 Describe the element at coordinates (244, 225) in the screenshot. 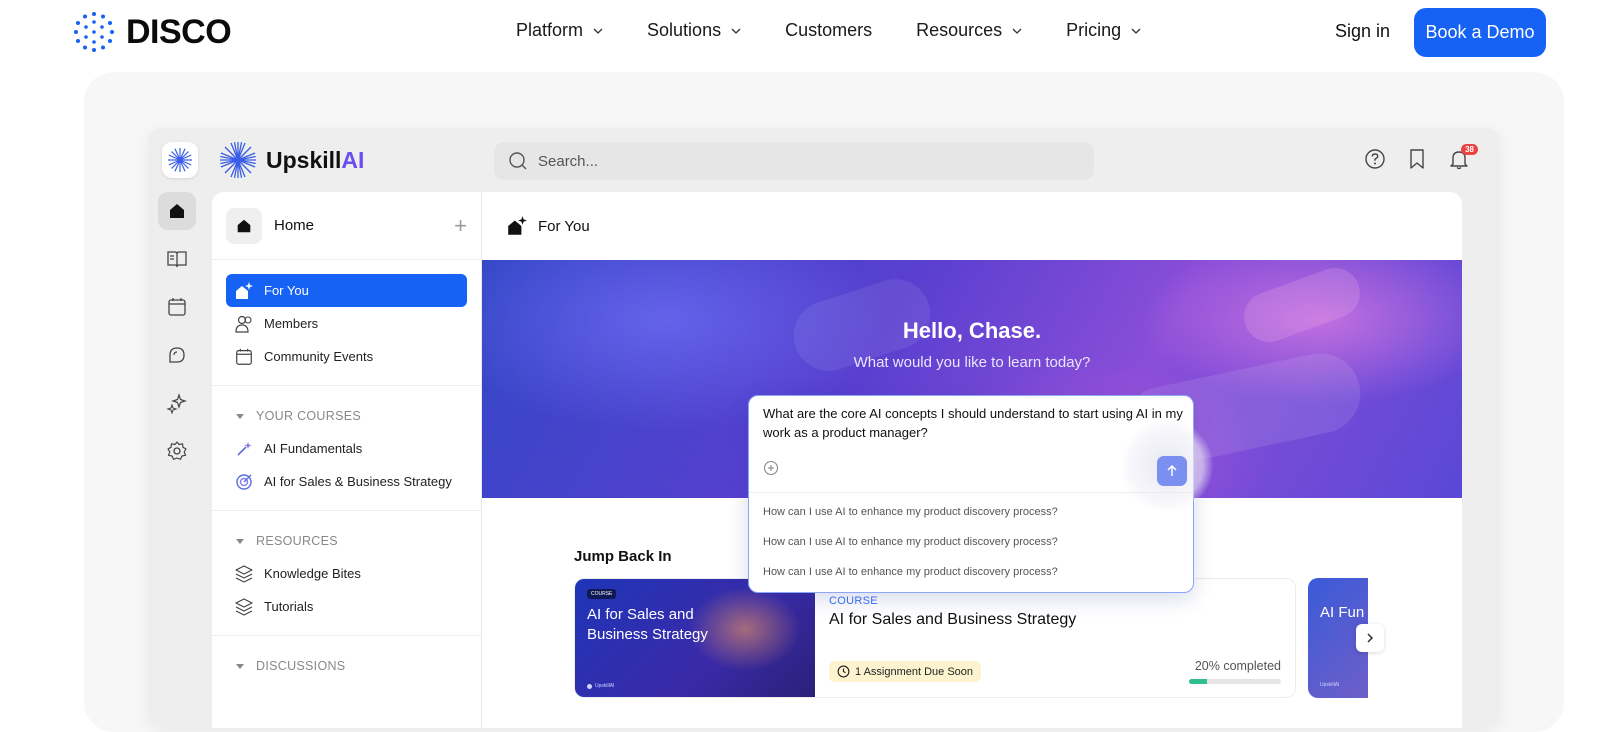

I see `home-icon` at that location.